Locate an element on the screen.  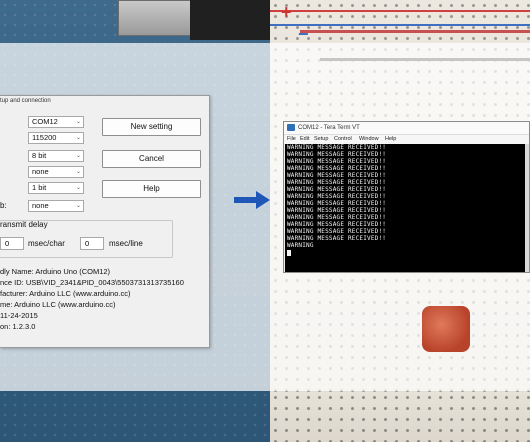
teraterm-app-icon is located at coordinates (291, 127).